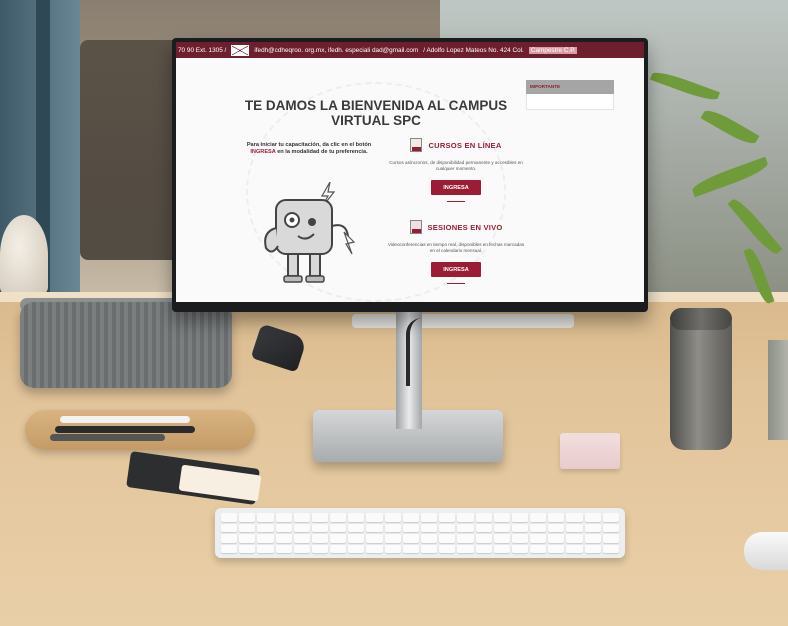 This screenshot has width=788, height=626. Describe the element at coordinates (263, 151) in the screenshot. I see `intro-highlight: INGRESA` at that location.